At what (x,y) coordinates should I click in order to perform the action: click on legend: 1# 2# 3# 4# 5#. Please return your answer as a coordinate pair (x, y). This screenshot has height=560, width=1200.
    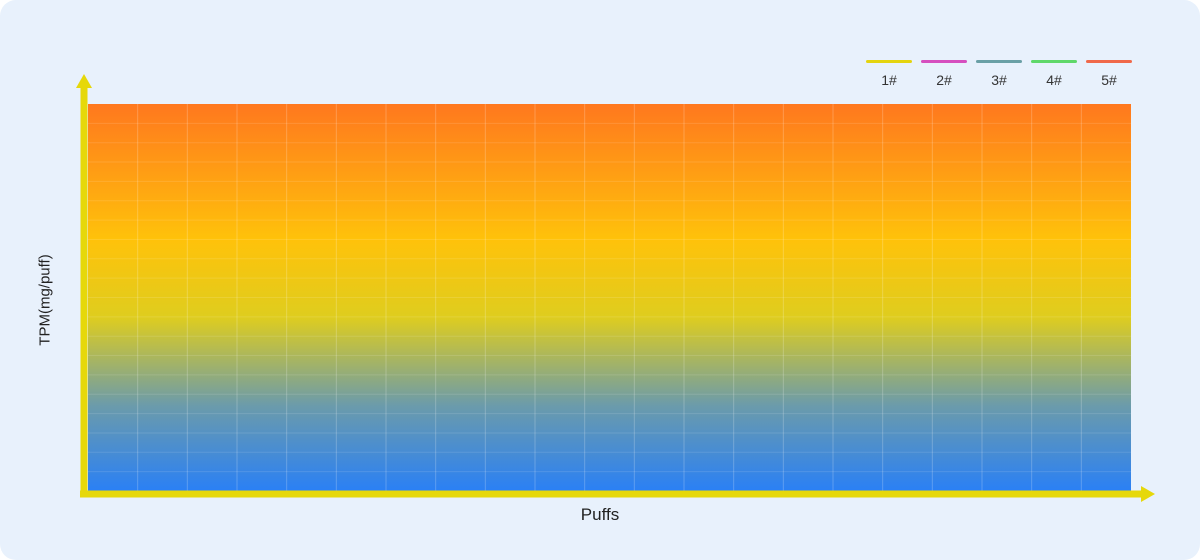
    Looking at the image, I should click on (999, 74).